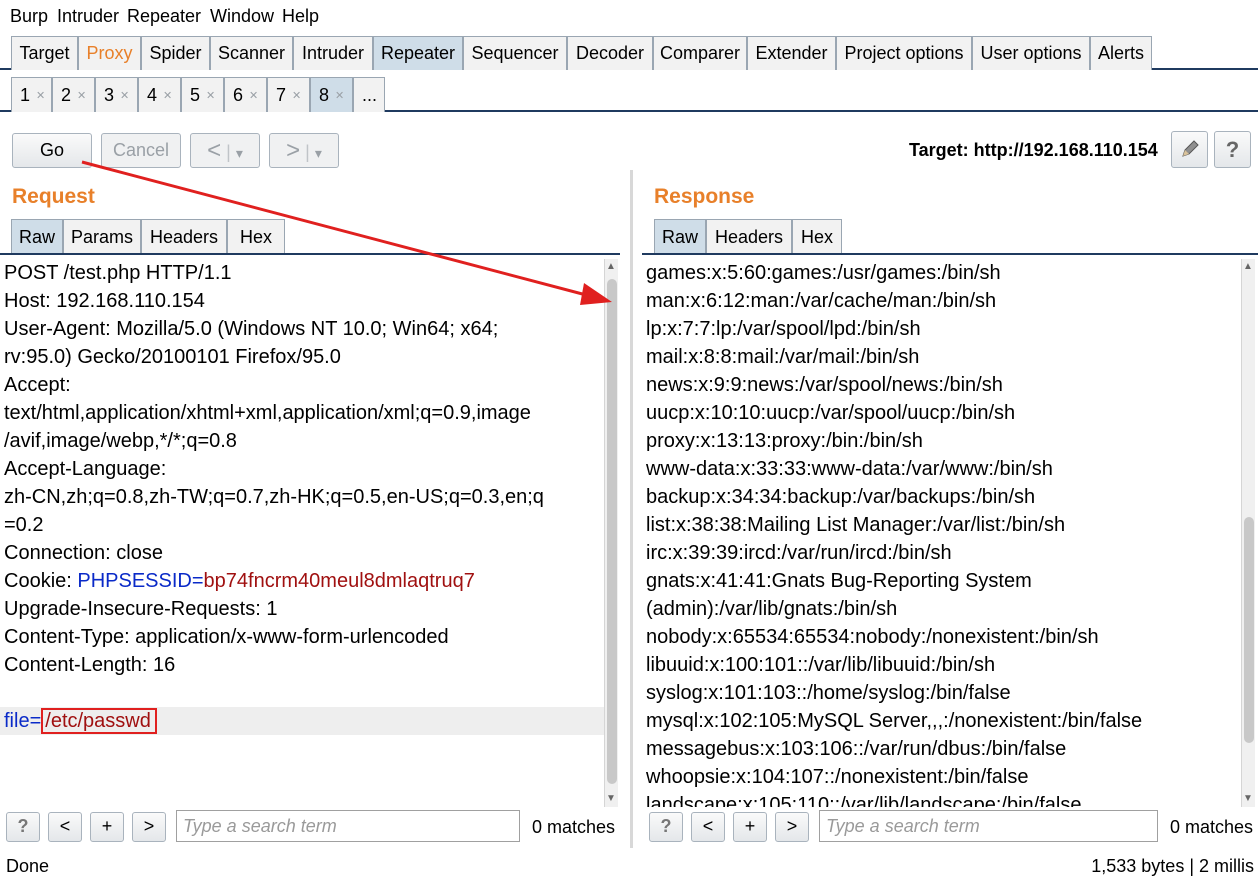 This screenshot has height=884, width=1258. What do you see at coordinates (988, 826) in the screenshot?
I see `response-search-input: Type a search term` at bounding box center [988, 826].